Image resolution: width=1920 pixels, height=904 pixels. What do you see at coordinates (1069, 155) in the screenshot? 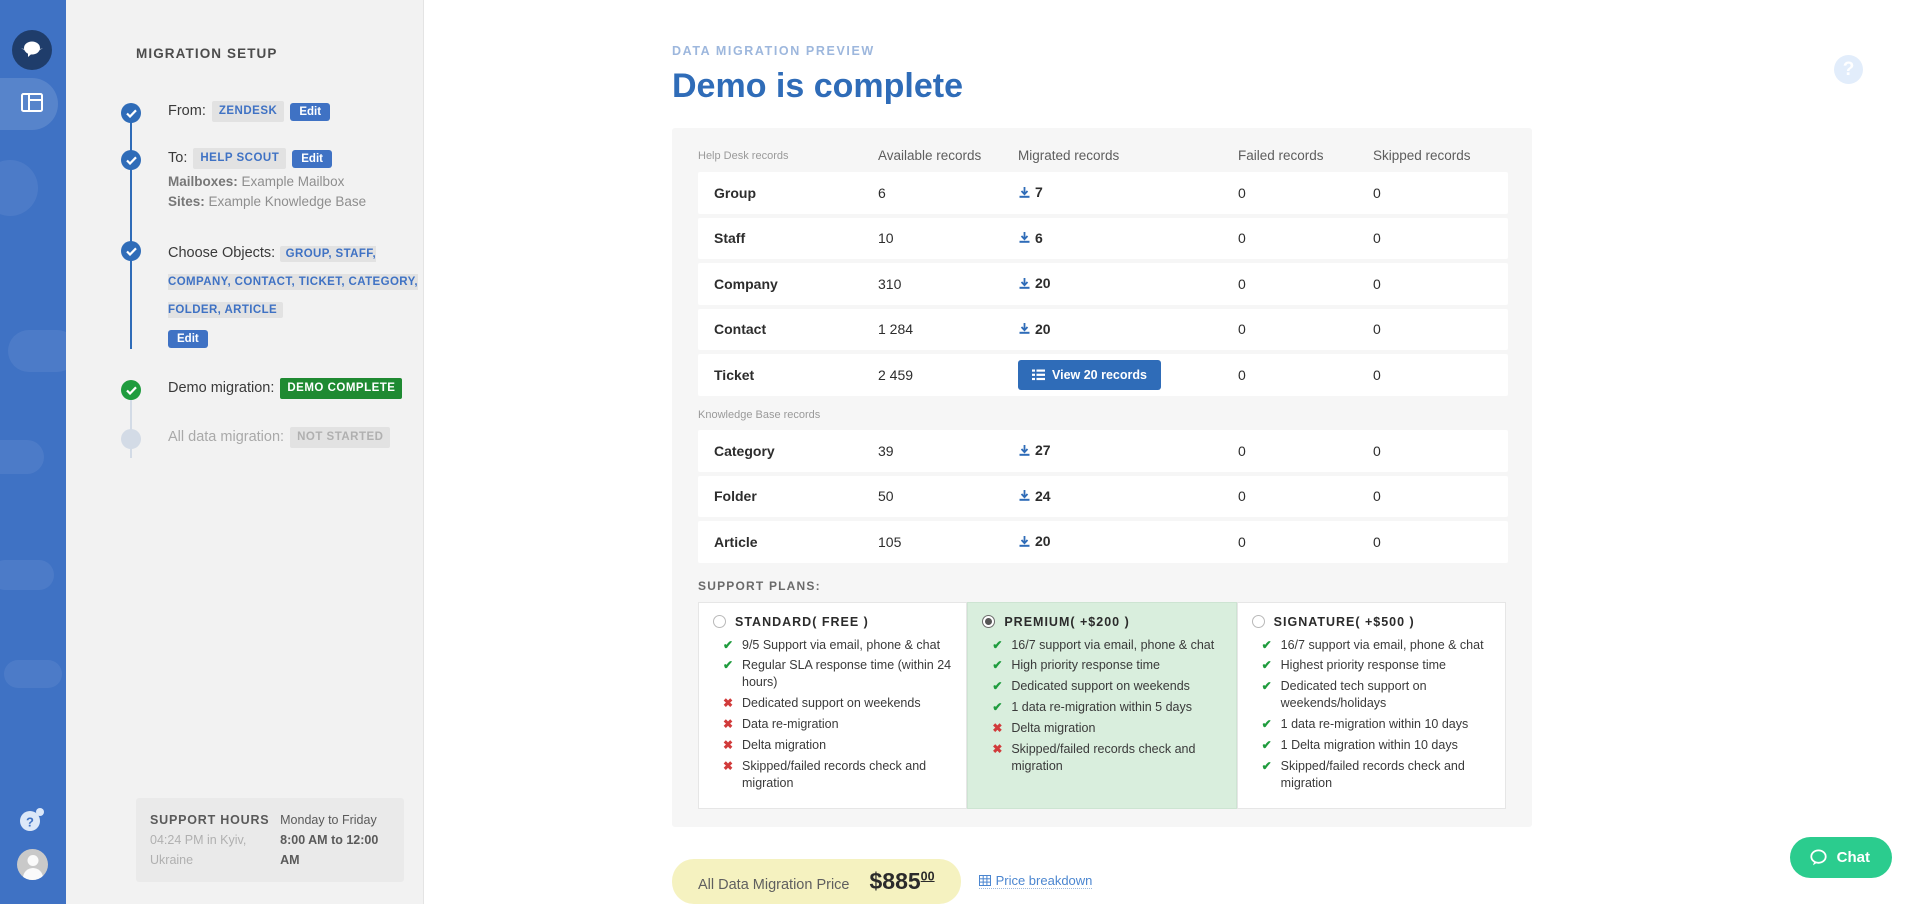
I see `col-migrated-records: Migrated records` at bounding box center [1069, 155].